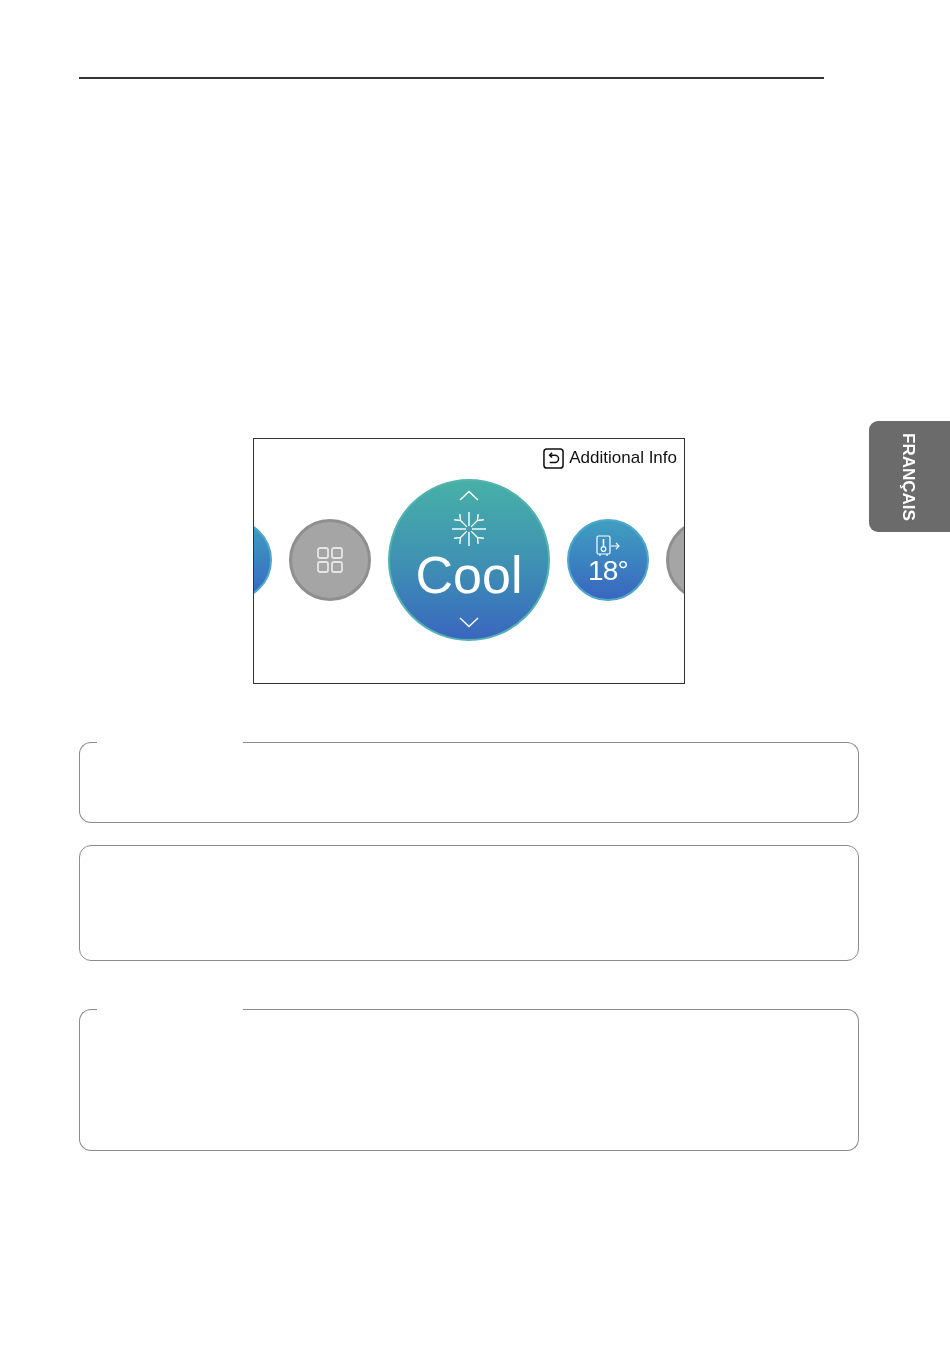 This screenshot has width=950, height=1346. Describe the element at coordinates (469, 529) in the screenshot. I see `snowflake-icon` at that location.